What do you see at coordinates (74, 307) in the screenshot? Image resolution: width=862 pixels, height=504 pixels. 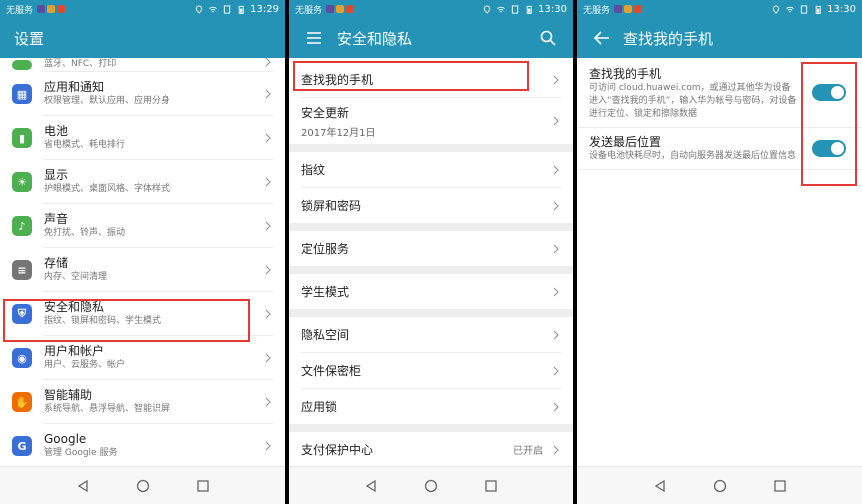 I see `settings-item-title: 安全和隐私` at bounding box center [74, 307].